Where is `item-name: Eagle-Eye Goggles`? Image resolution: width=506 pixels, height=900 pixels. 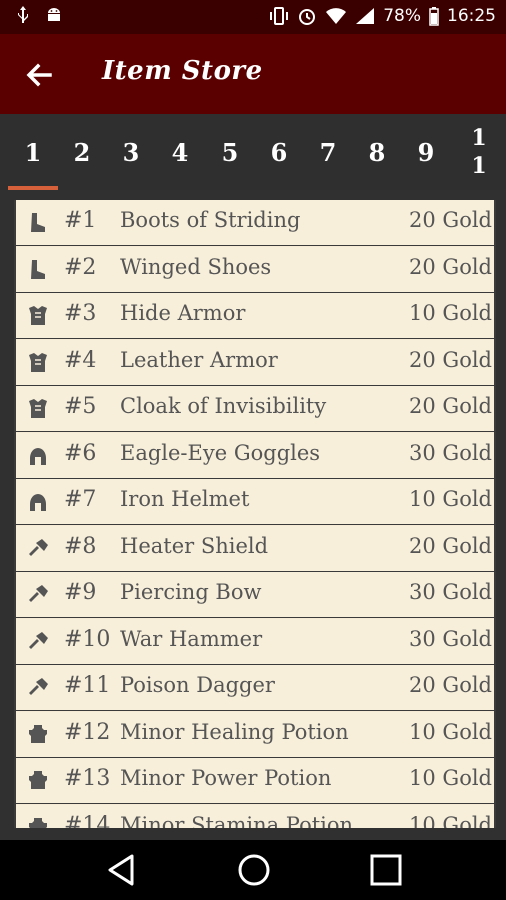
item-name: Eagle-Eye Goggles is located at coordinates (220, 452).